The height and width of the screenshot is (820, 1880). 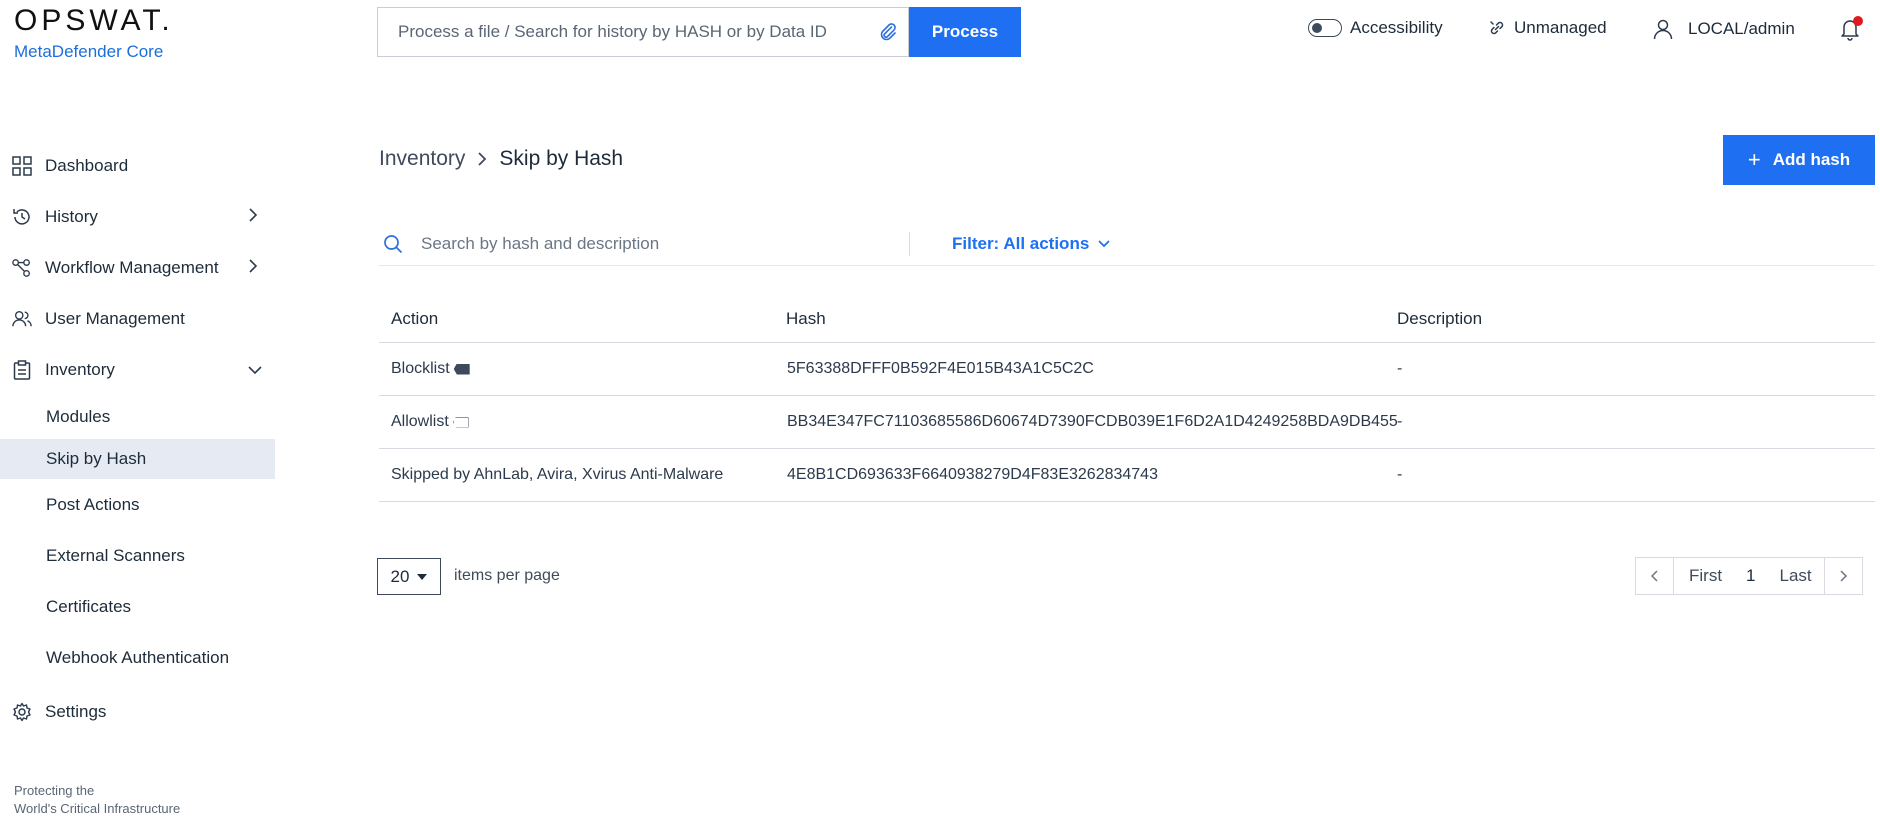 What do you see at coordinates (422, 576) in the screenshot?
I see `caret-down-icon` at bounding box center [422, 576].